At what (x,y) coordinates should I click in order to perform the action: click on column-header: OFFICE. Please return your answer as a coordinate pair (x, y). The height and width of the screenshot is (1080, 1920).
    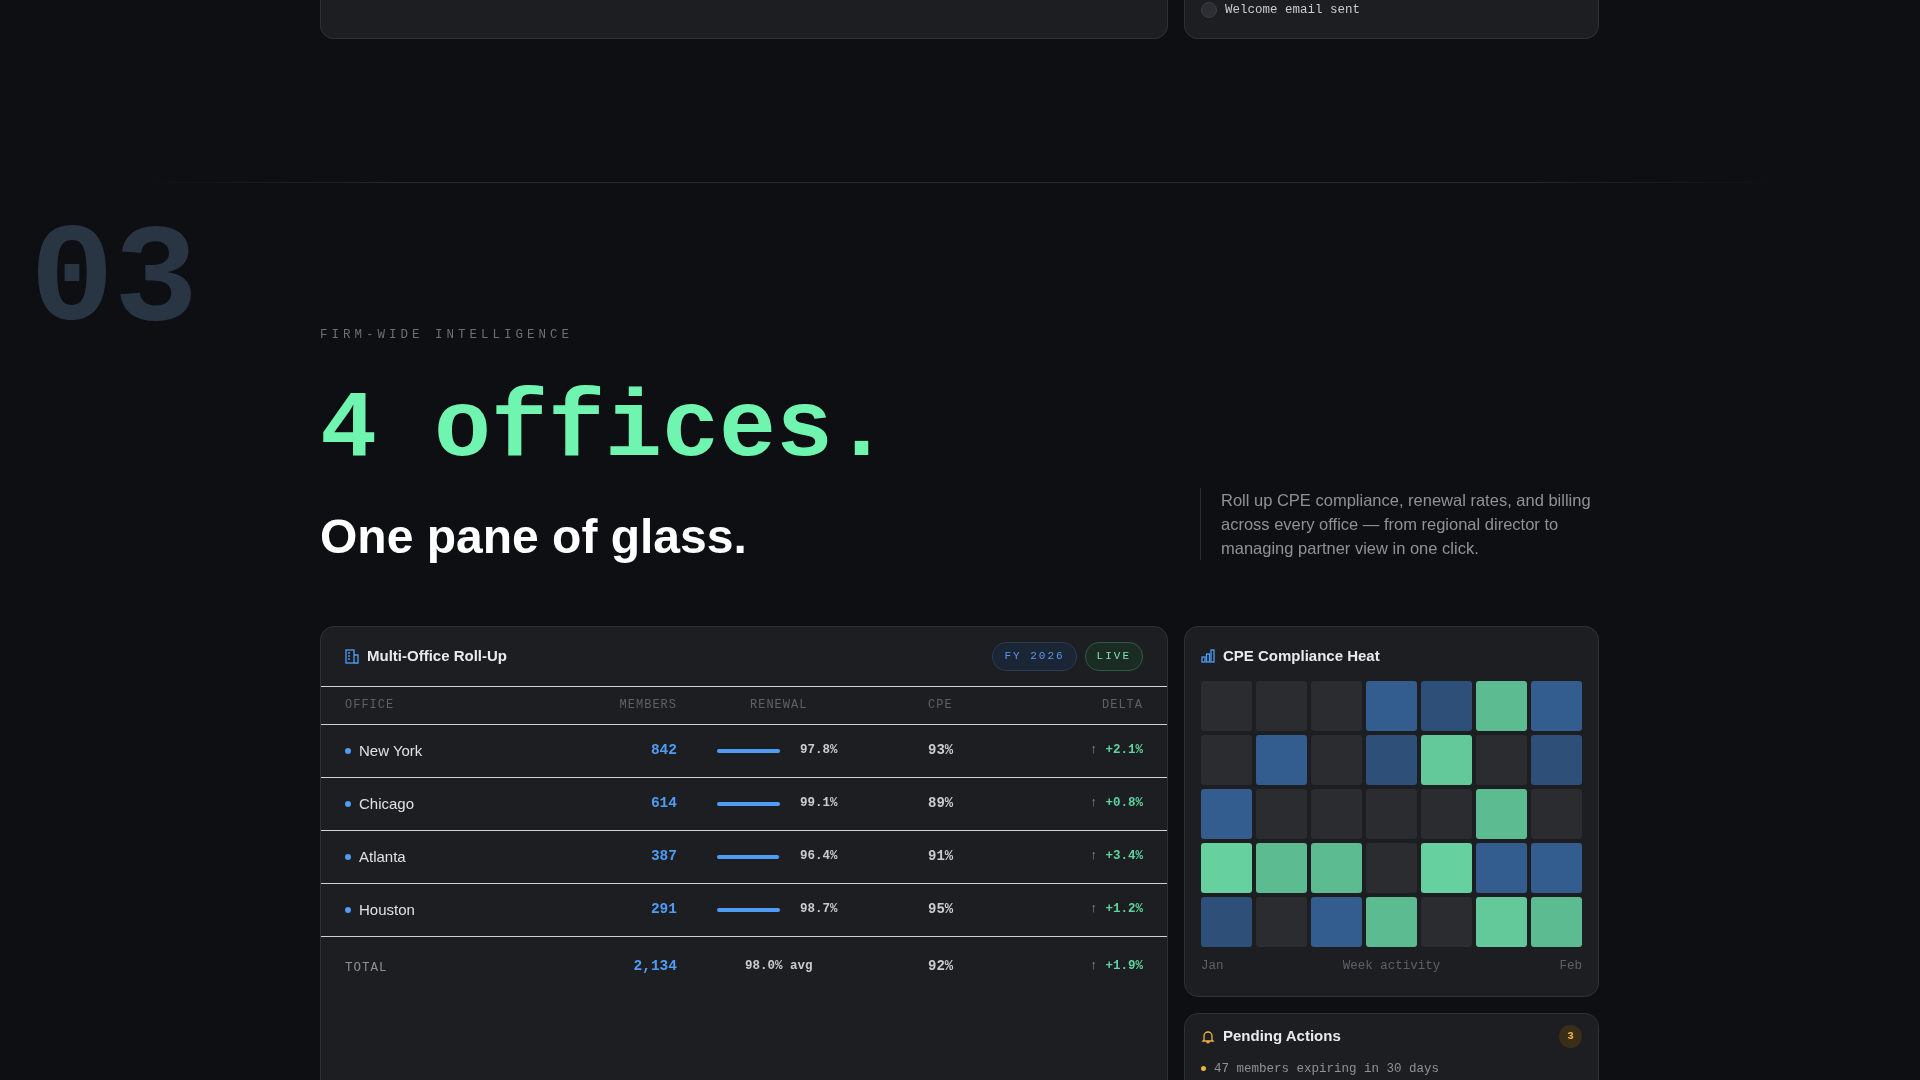
    Looking at the image, I should click on (370, 706).